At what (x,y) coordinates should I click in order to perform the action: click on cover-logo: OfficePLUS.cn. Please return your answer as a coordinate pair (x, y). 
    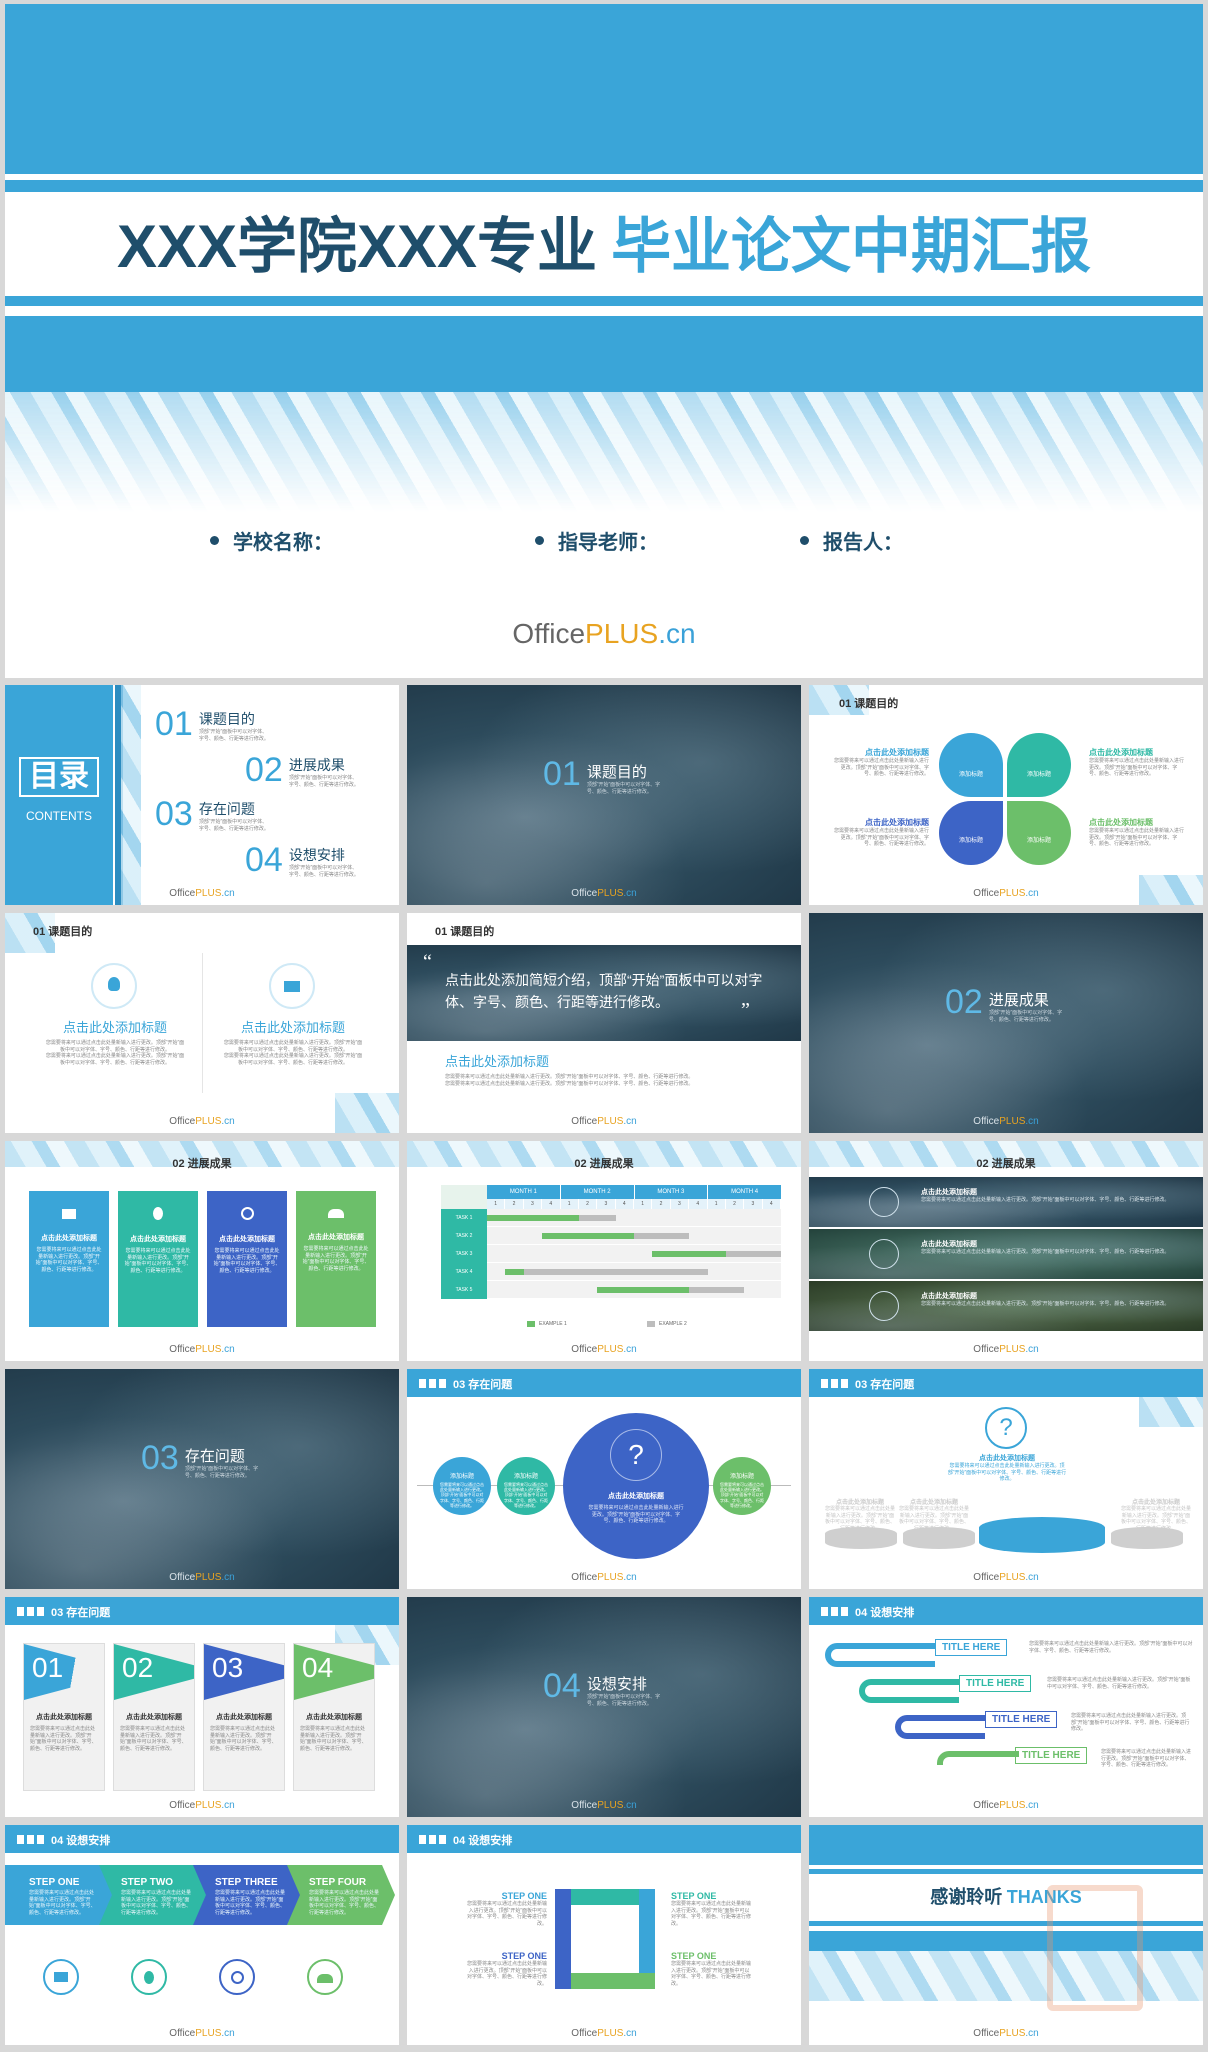
    Looking at the image, I should click on (604, 633).